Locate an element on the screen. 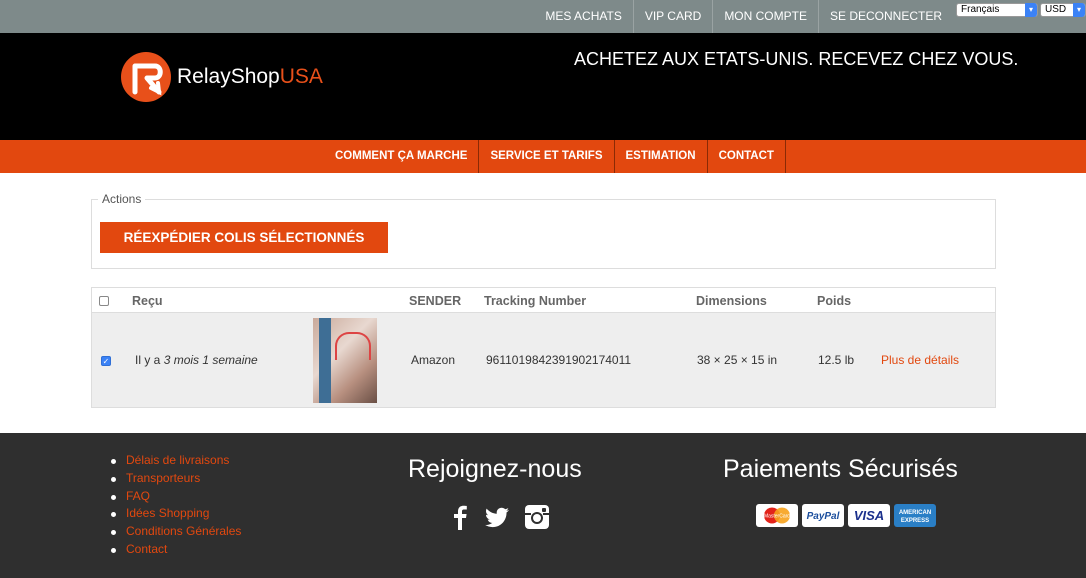 This screenshot has width=1086, height=578. column-tracking: Tracking Number is located at coordinates (535, 301).